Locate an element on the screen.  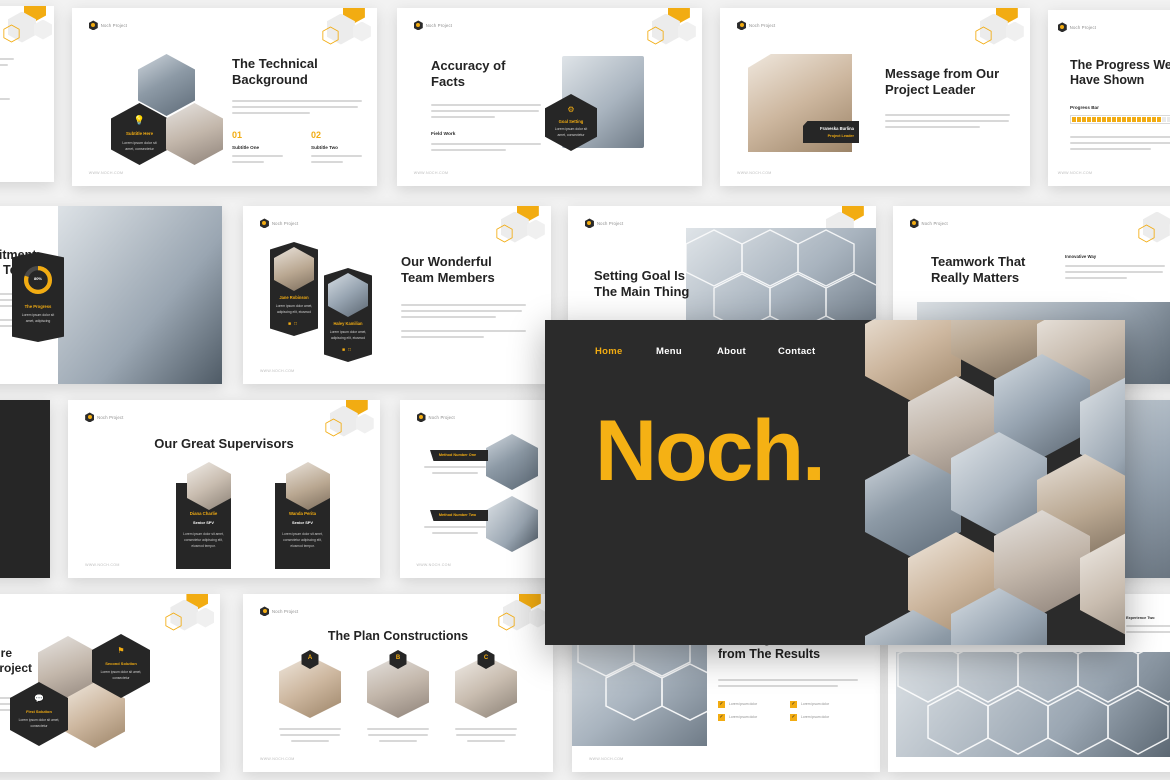
nav-item-about: About is located at coordinates (747, 351).